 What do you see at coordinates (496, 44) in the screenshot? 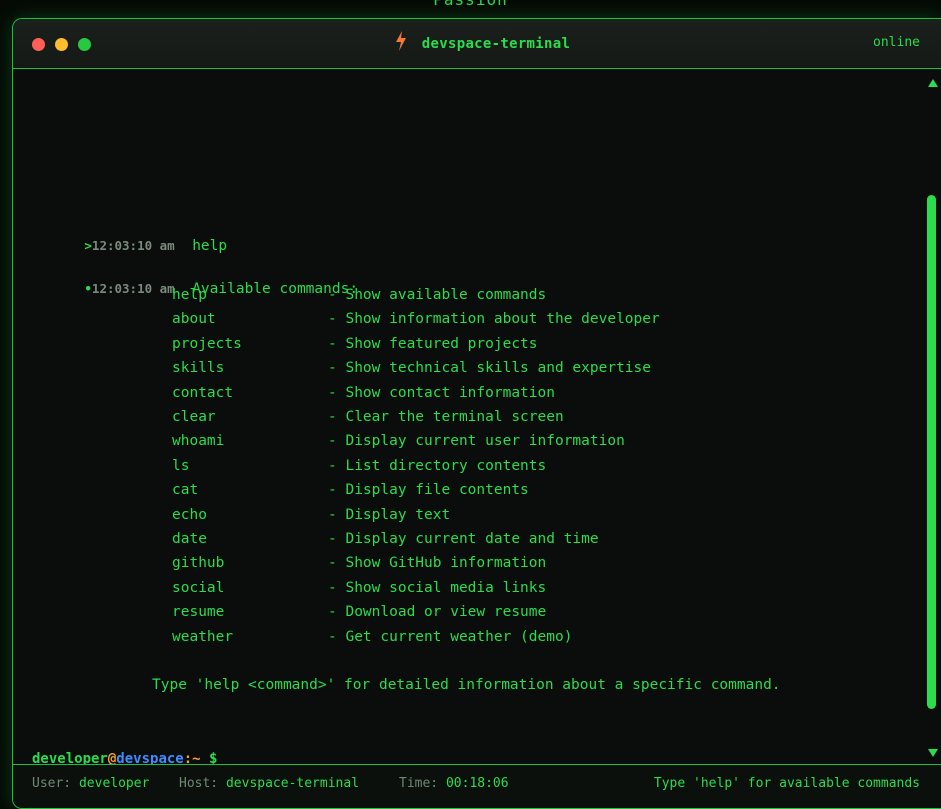
I see `window-title: devspace-terminal` at bounding box center [496, 44].